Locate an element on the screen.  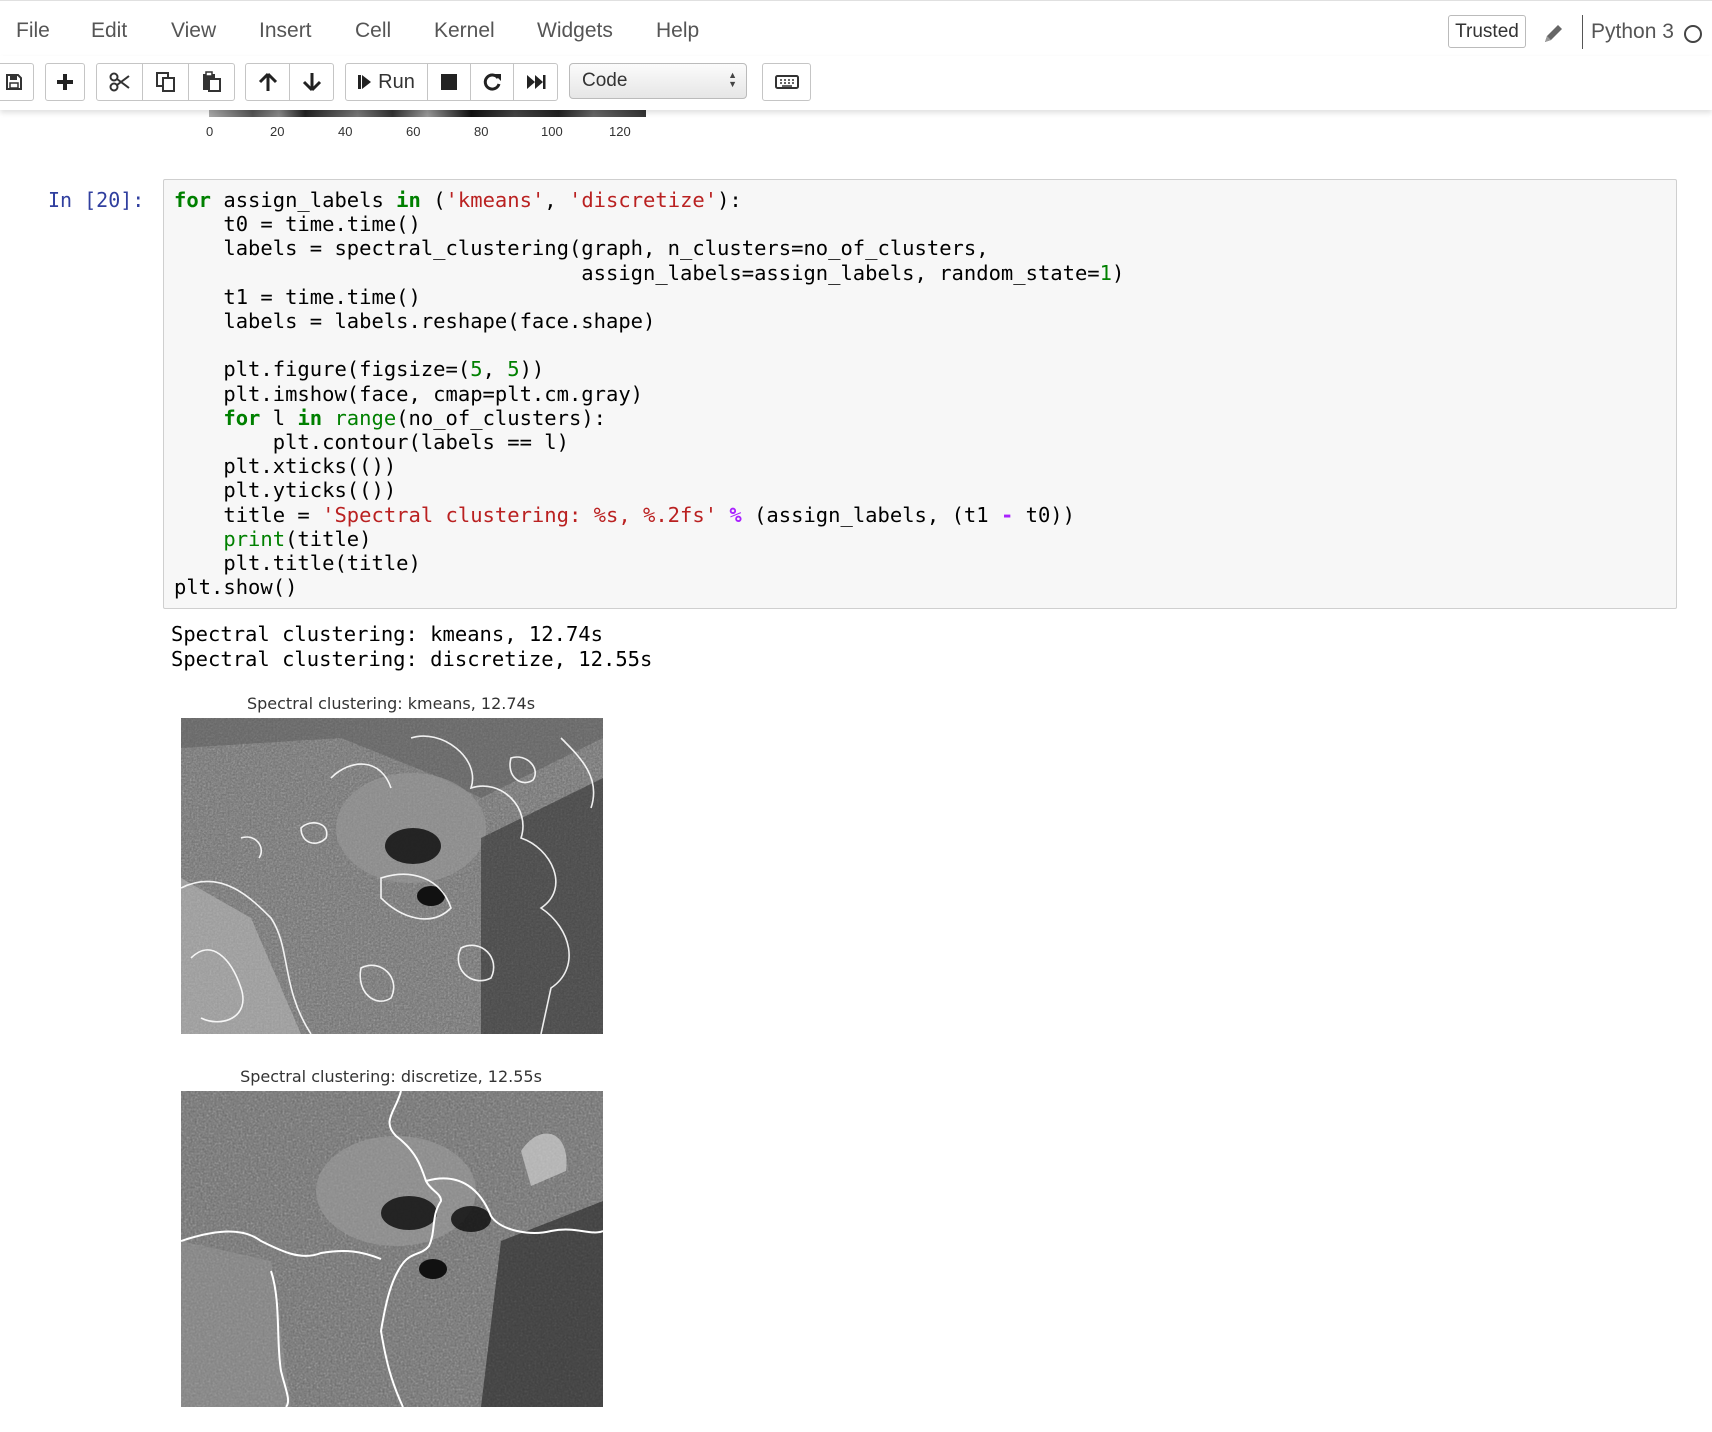
previous-plot-output: 0 20 40 60 80 100 120 is located at coordinates (425, 129).